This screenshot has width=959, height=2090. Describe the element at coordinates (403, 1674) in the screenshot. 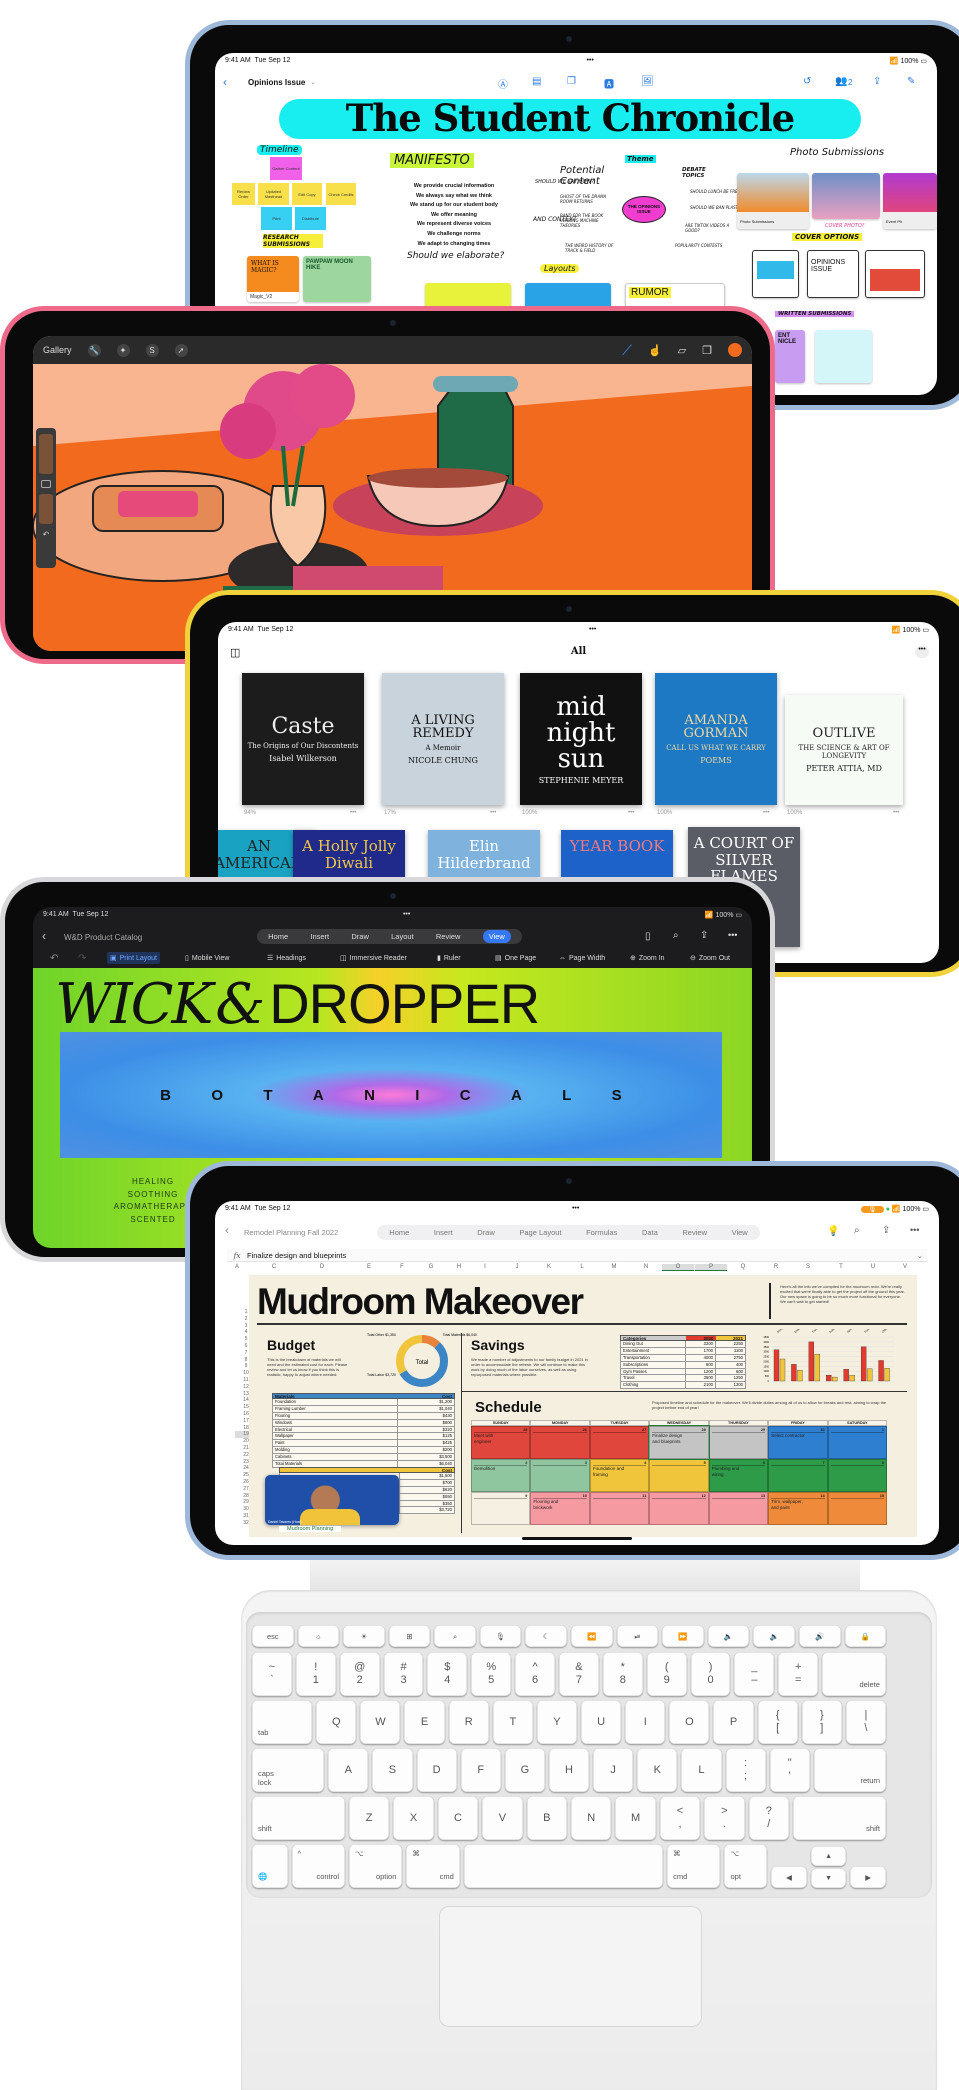

I see `key-3: #3` at that location.